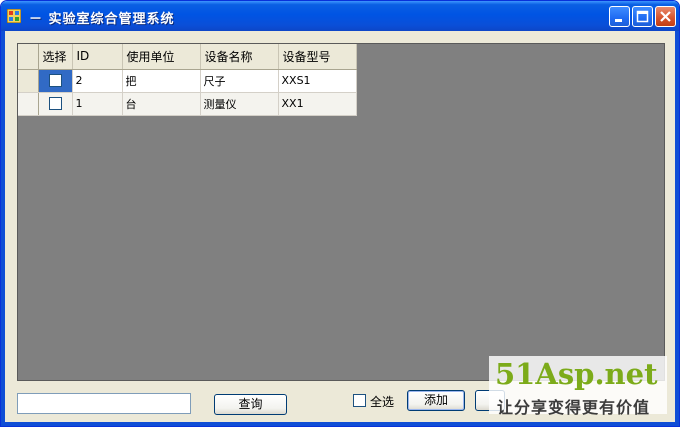  Describe the element at coordinates (239, 57) in the screenshot. I see `column-header-name: 设备名称` at that location.